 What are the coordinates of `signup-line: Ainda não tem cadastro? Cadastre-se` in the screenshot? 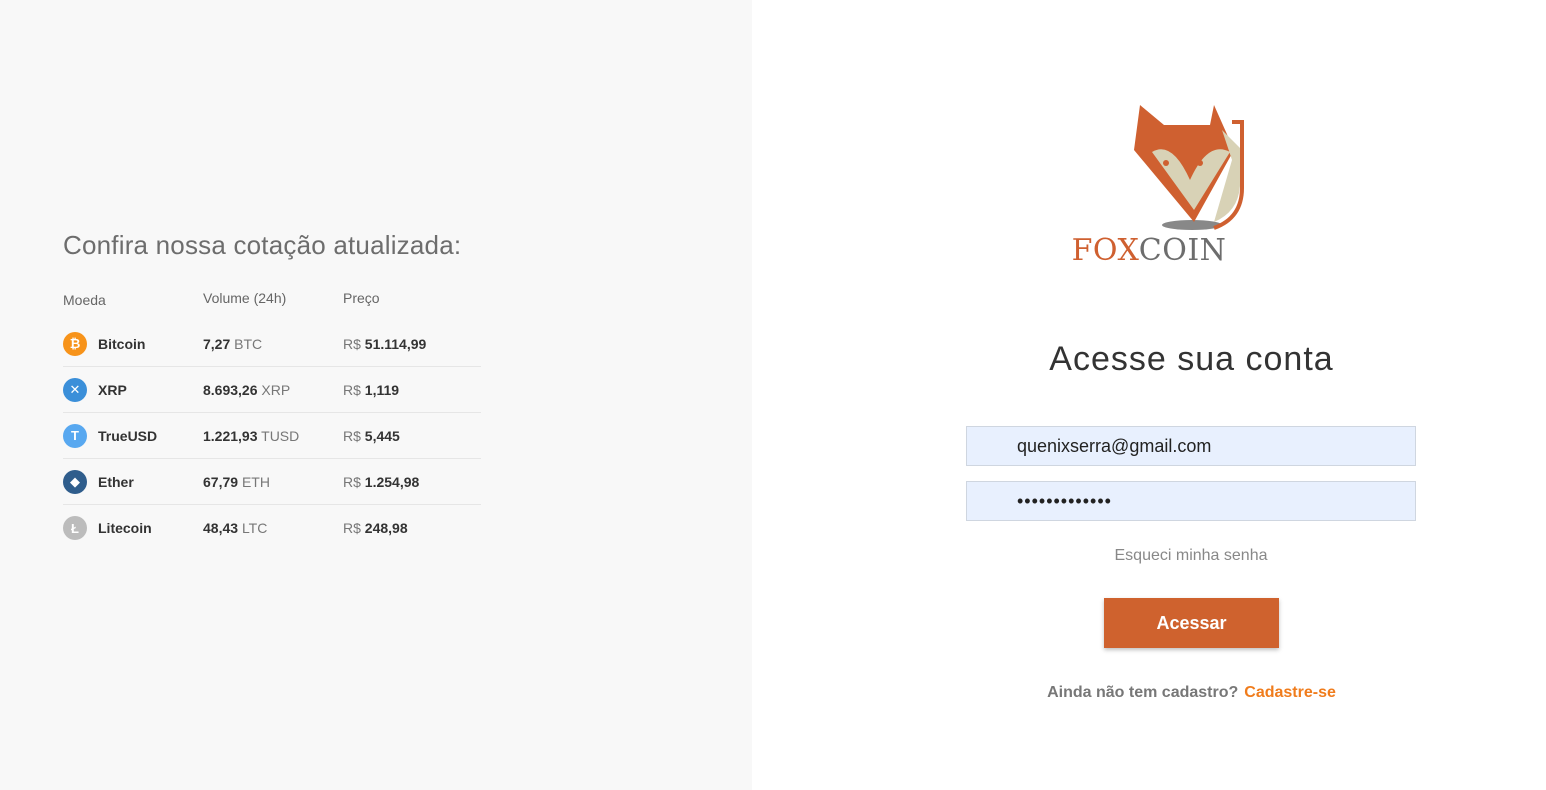 It's located at (1149, 693).